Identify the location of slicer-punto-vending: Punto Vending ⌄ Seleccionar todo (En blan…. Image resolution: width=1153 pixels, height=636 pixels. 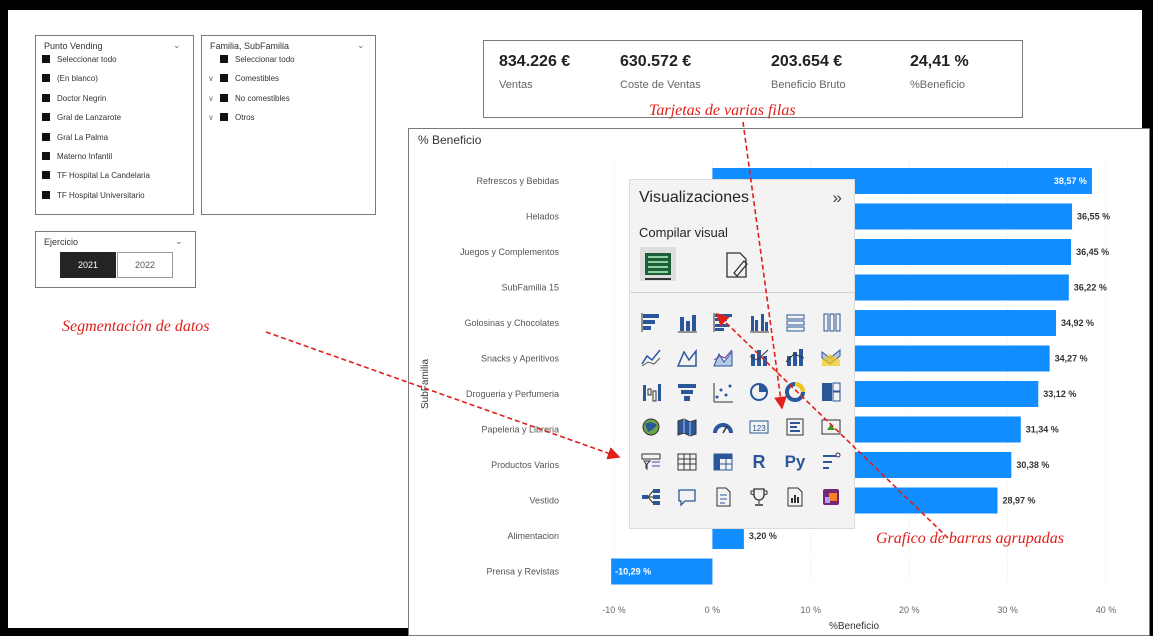
(114, 125).